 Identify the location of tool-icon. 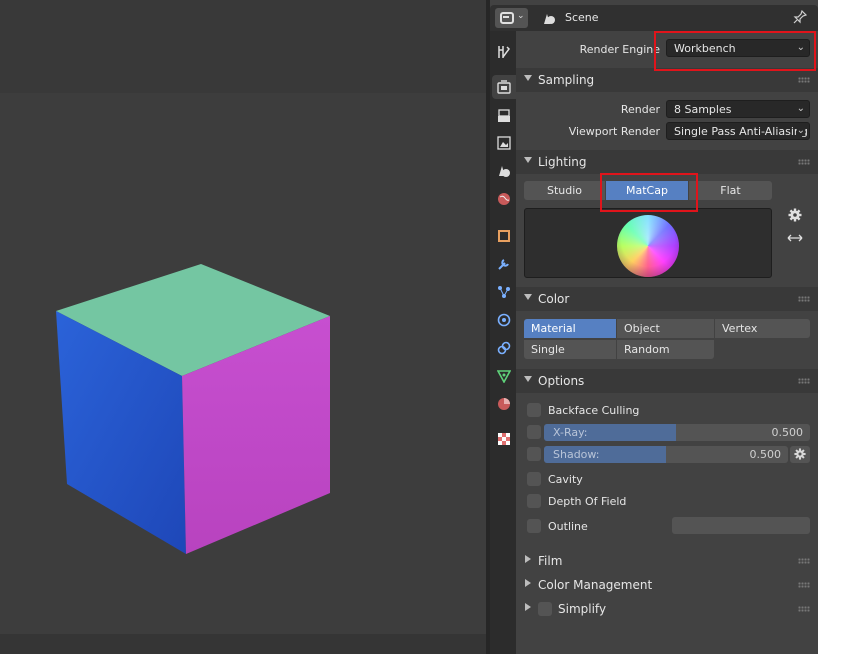
(504, 52).